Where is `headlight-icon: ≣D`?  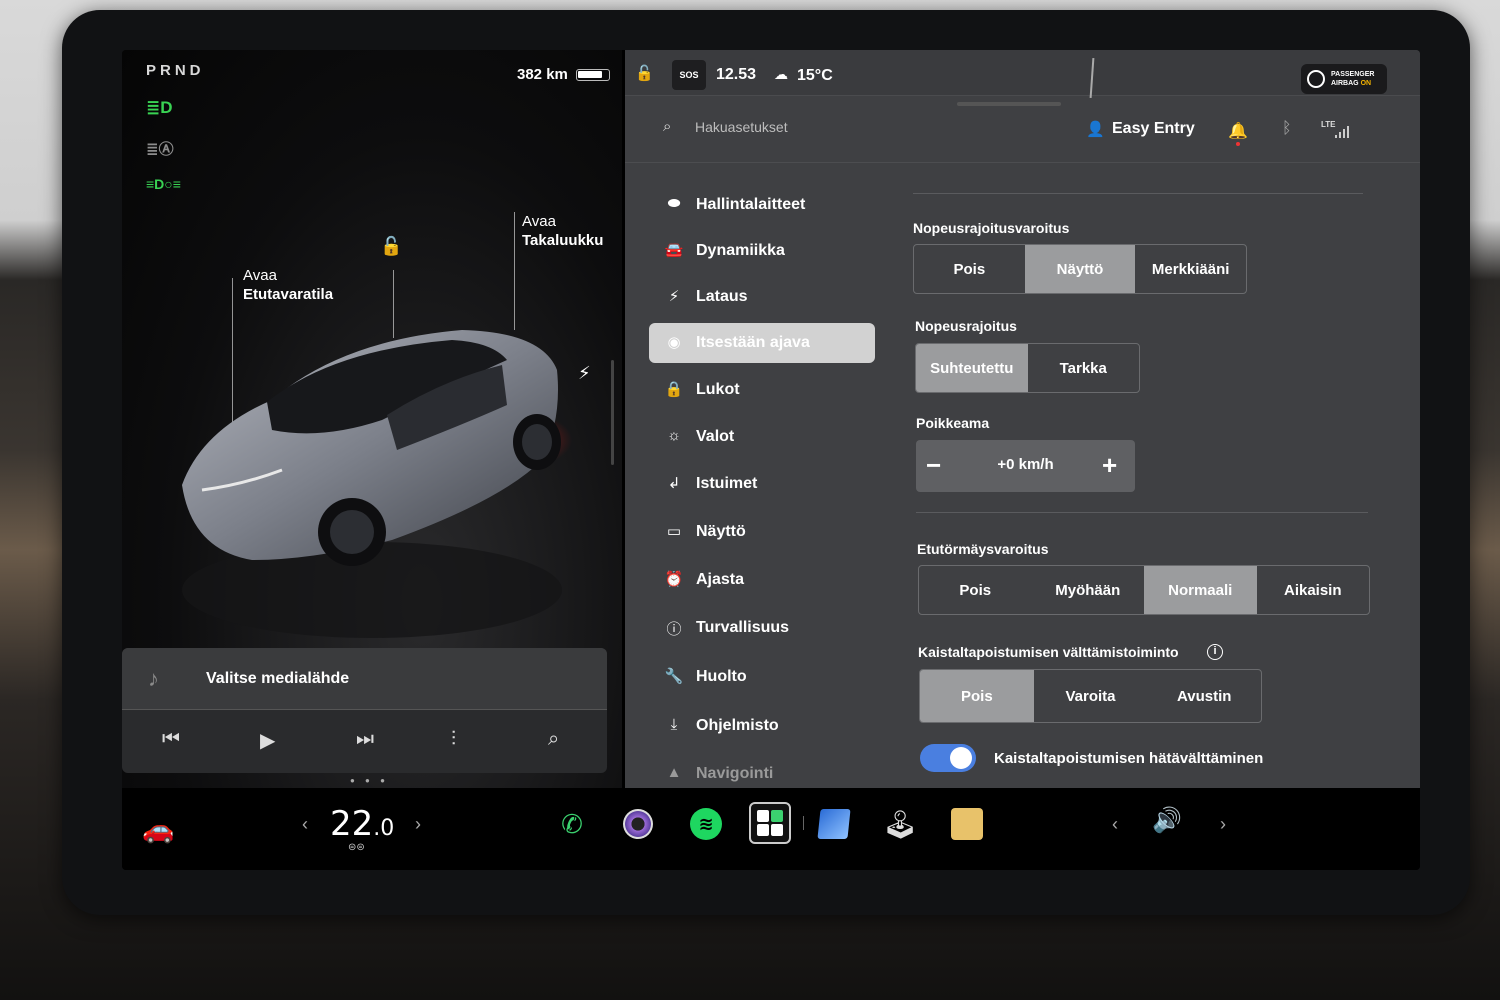 headlight-icon: ≣D is located at coordinates (159, 107).